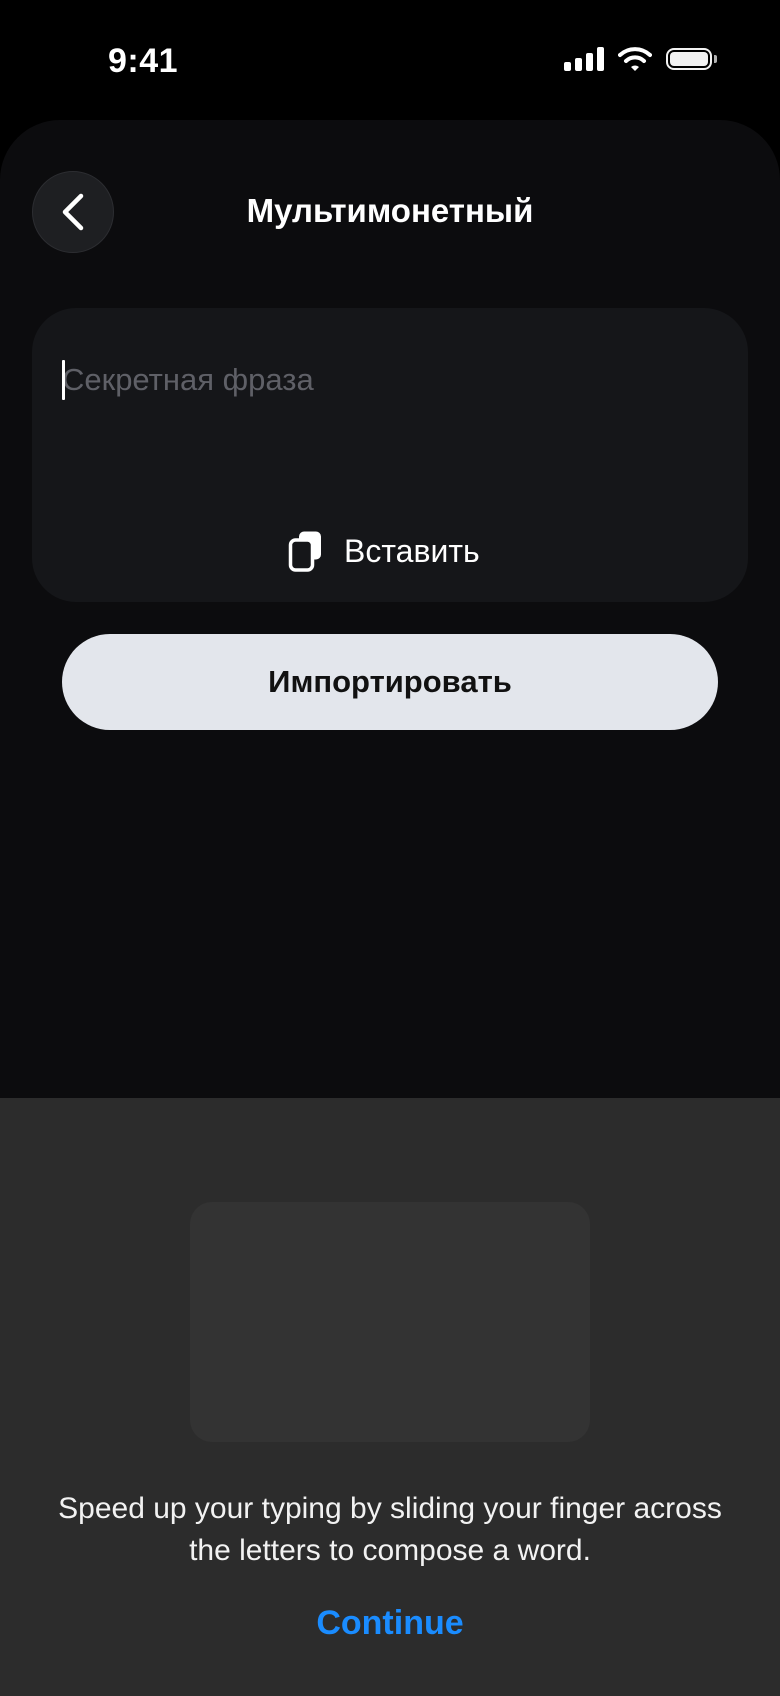 The image size is (780, 1696). Describe the element at coordinates (390, 682) in the screenshot. I see `import-button: Импортировать` at that location.